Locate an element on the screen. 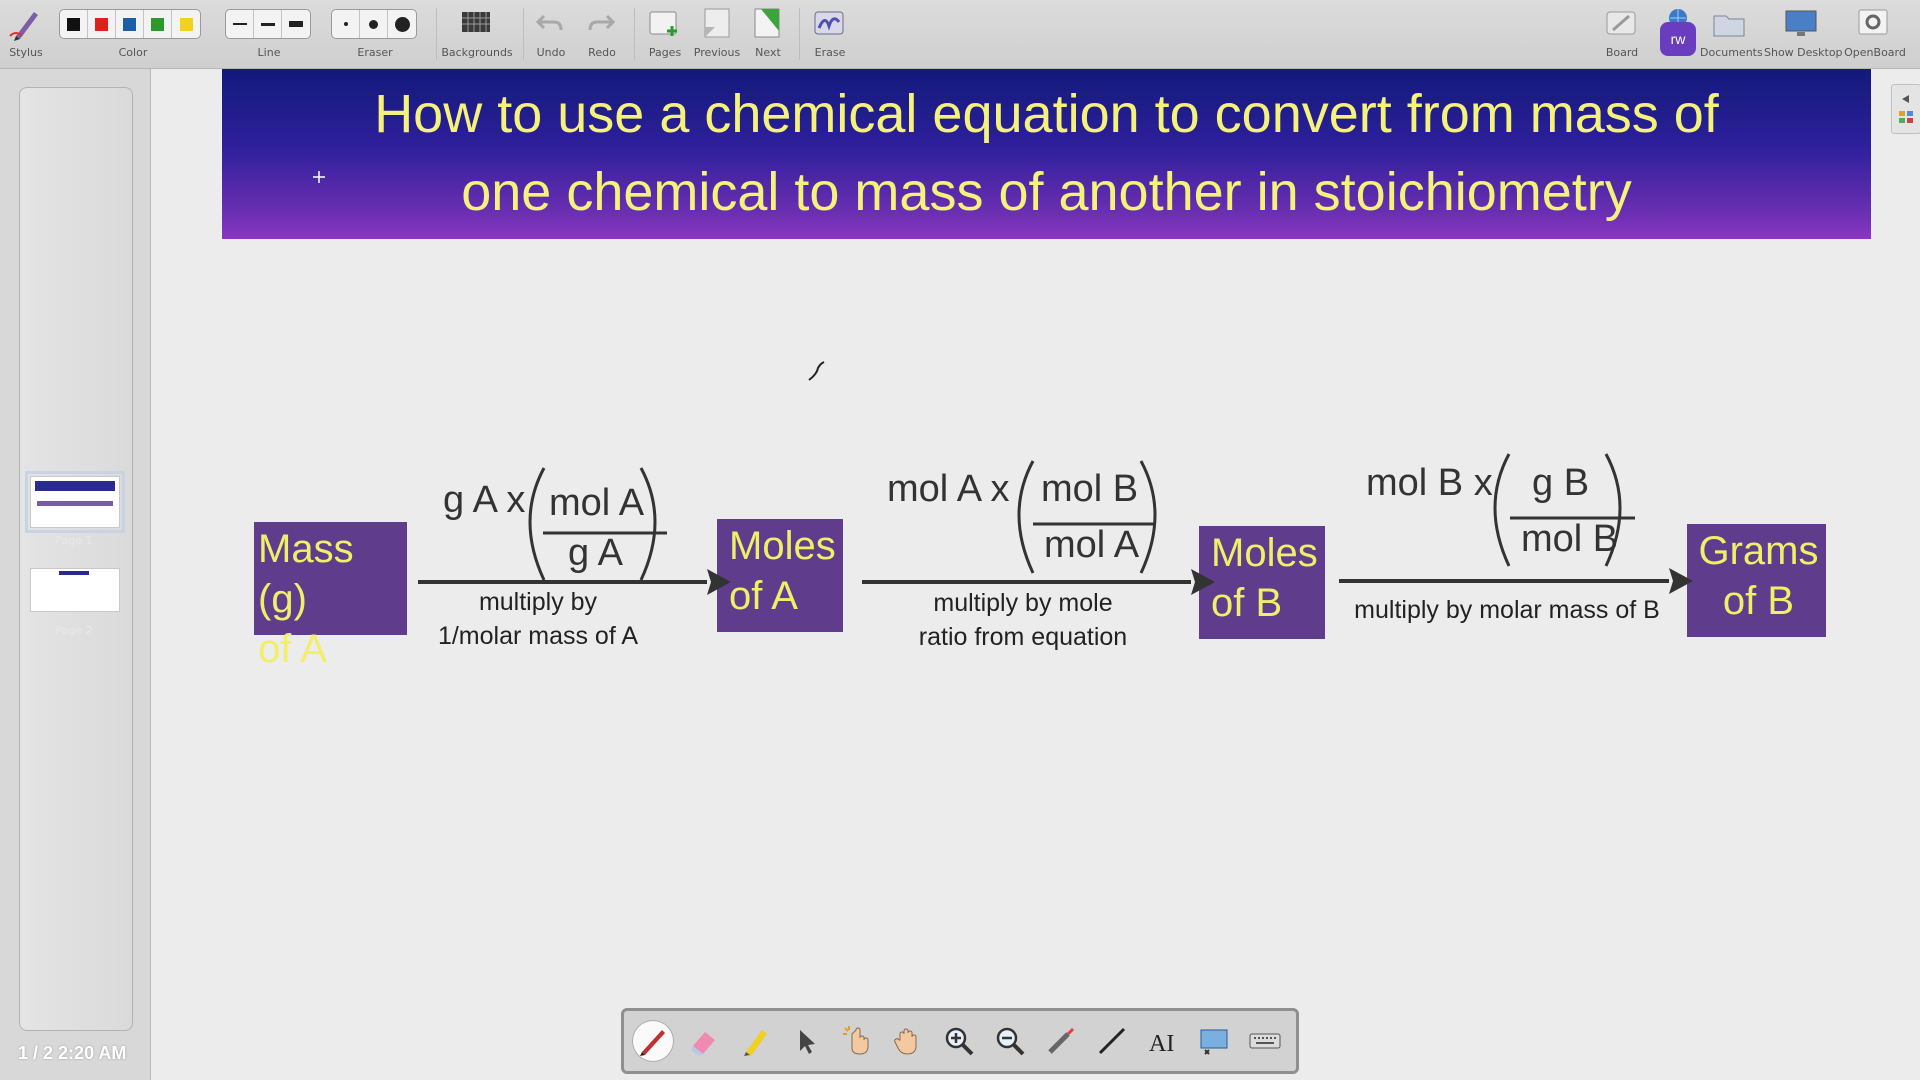 The width and height of the screenshot is (1920, 1080). color-blue-button is located at coordinates (130, 24).